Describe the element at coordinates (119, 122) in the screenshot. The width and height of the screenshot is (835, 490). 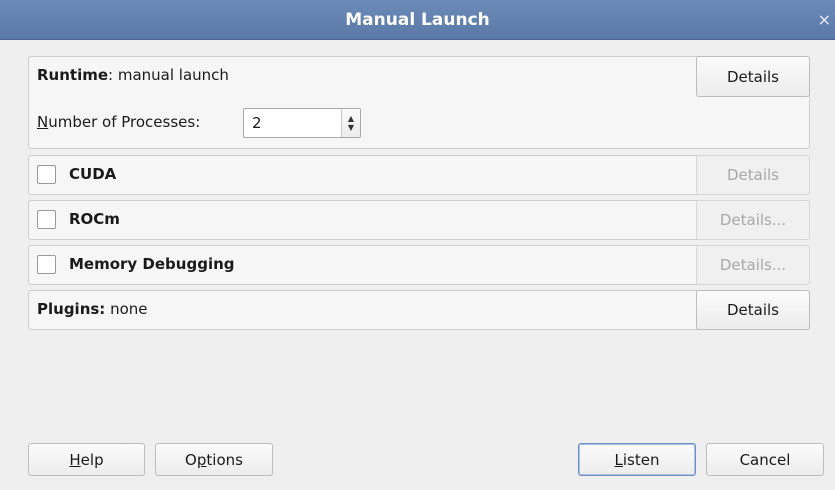
I see `processes-label: Number of Processes:` at that location.